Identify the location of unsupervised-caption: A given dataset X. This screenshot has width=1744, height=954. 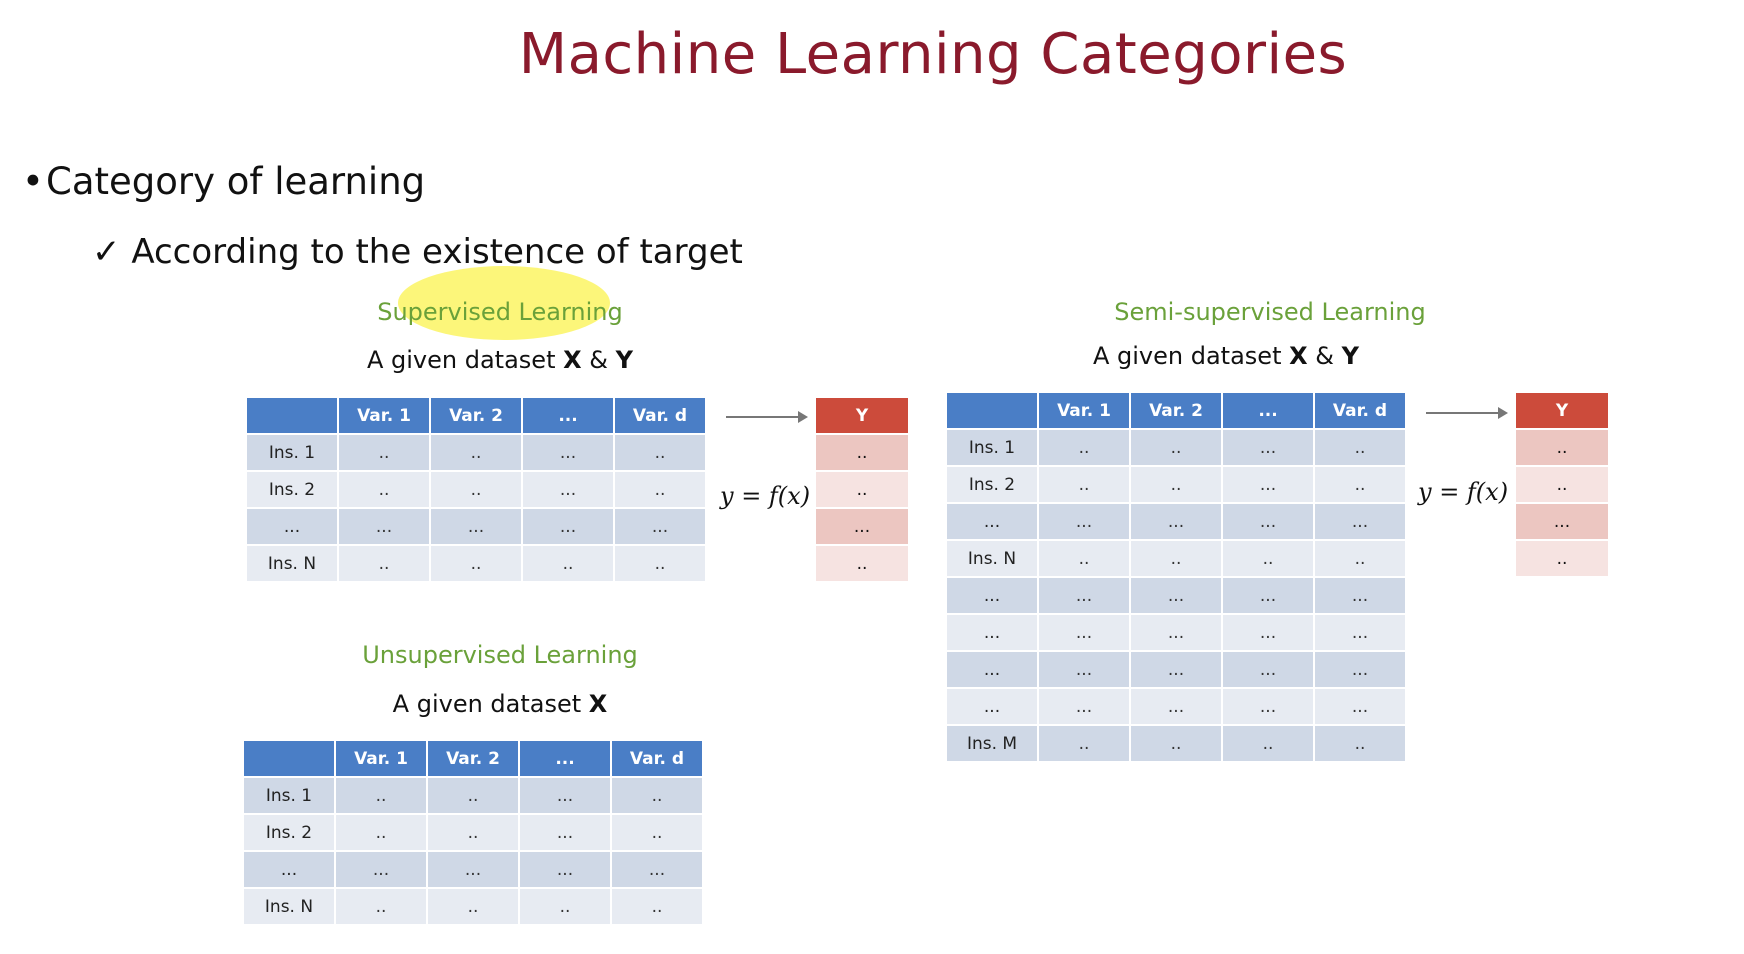
(500, 704).